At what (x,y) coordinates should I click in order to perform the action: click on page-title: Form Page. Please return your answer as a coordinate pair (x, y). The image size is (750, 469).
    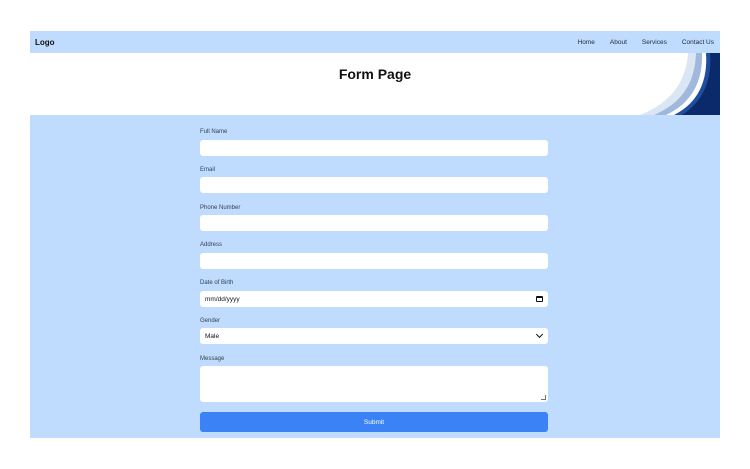
    Looking at the image, I should click on (375, 74).